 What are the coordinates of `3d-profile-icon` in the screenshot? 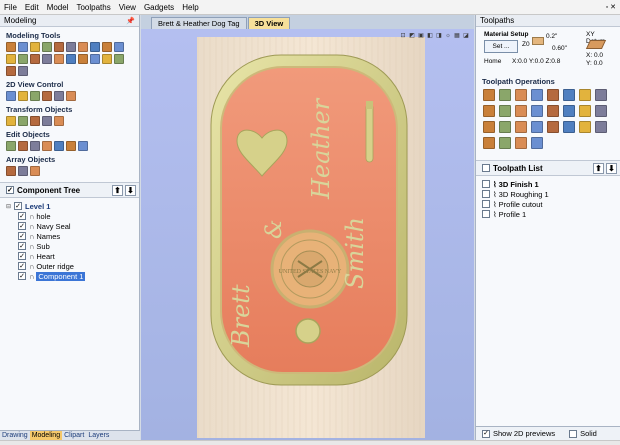 It's located at (521, 111).